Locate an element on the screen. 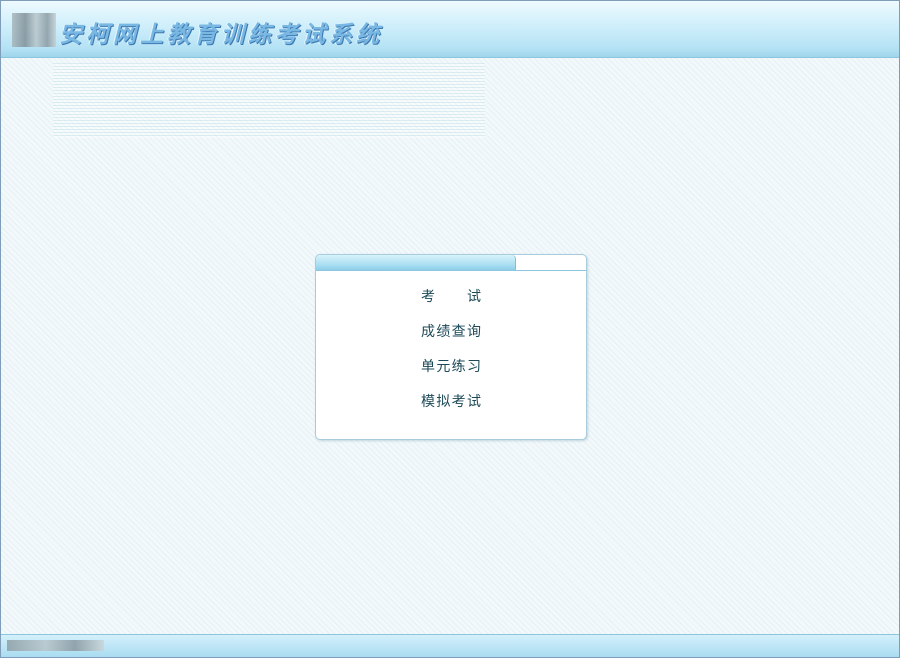  main-menu-panel: 考 试 成绩查询 单元练习 模拟考试 is located at coordinates (451, 347).